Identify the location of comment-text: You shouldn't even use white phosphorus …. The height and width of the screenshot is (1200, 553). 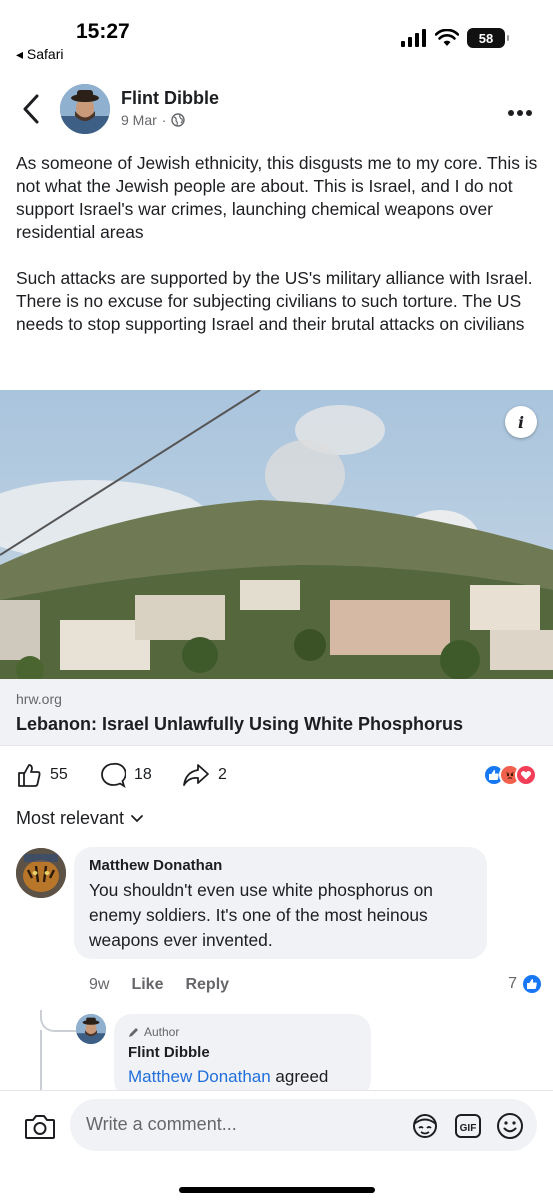
(261, 915).